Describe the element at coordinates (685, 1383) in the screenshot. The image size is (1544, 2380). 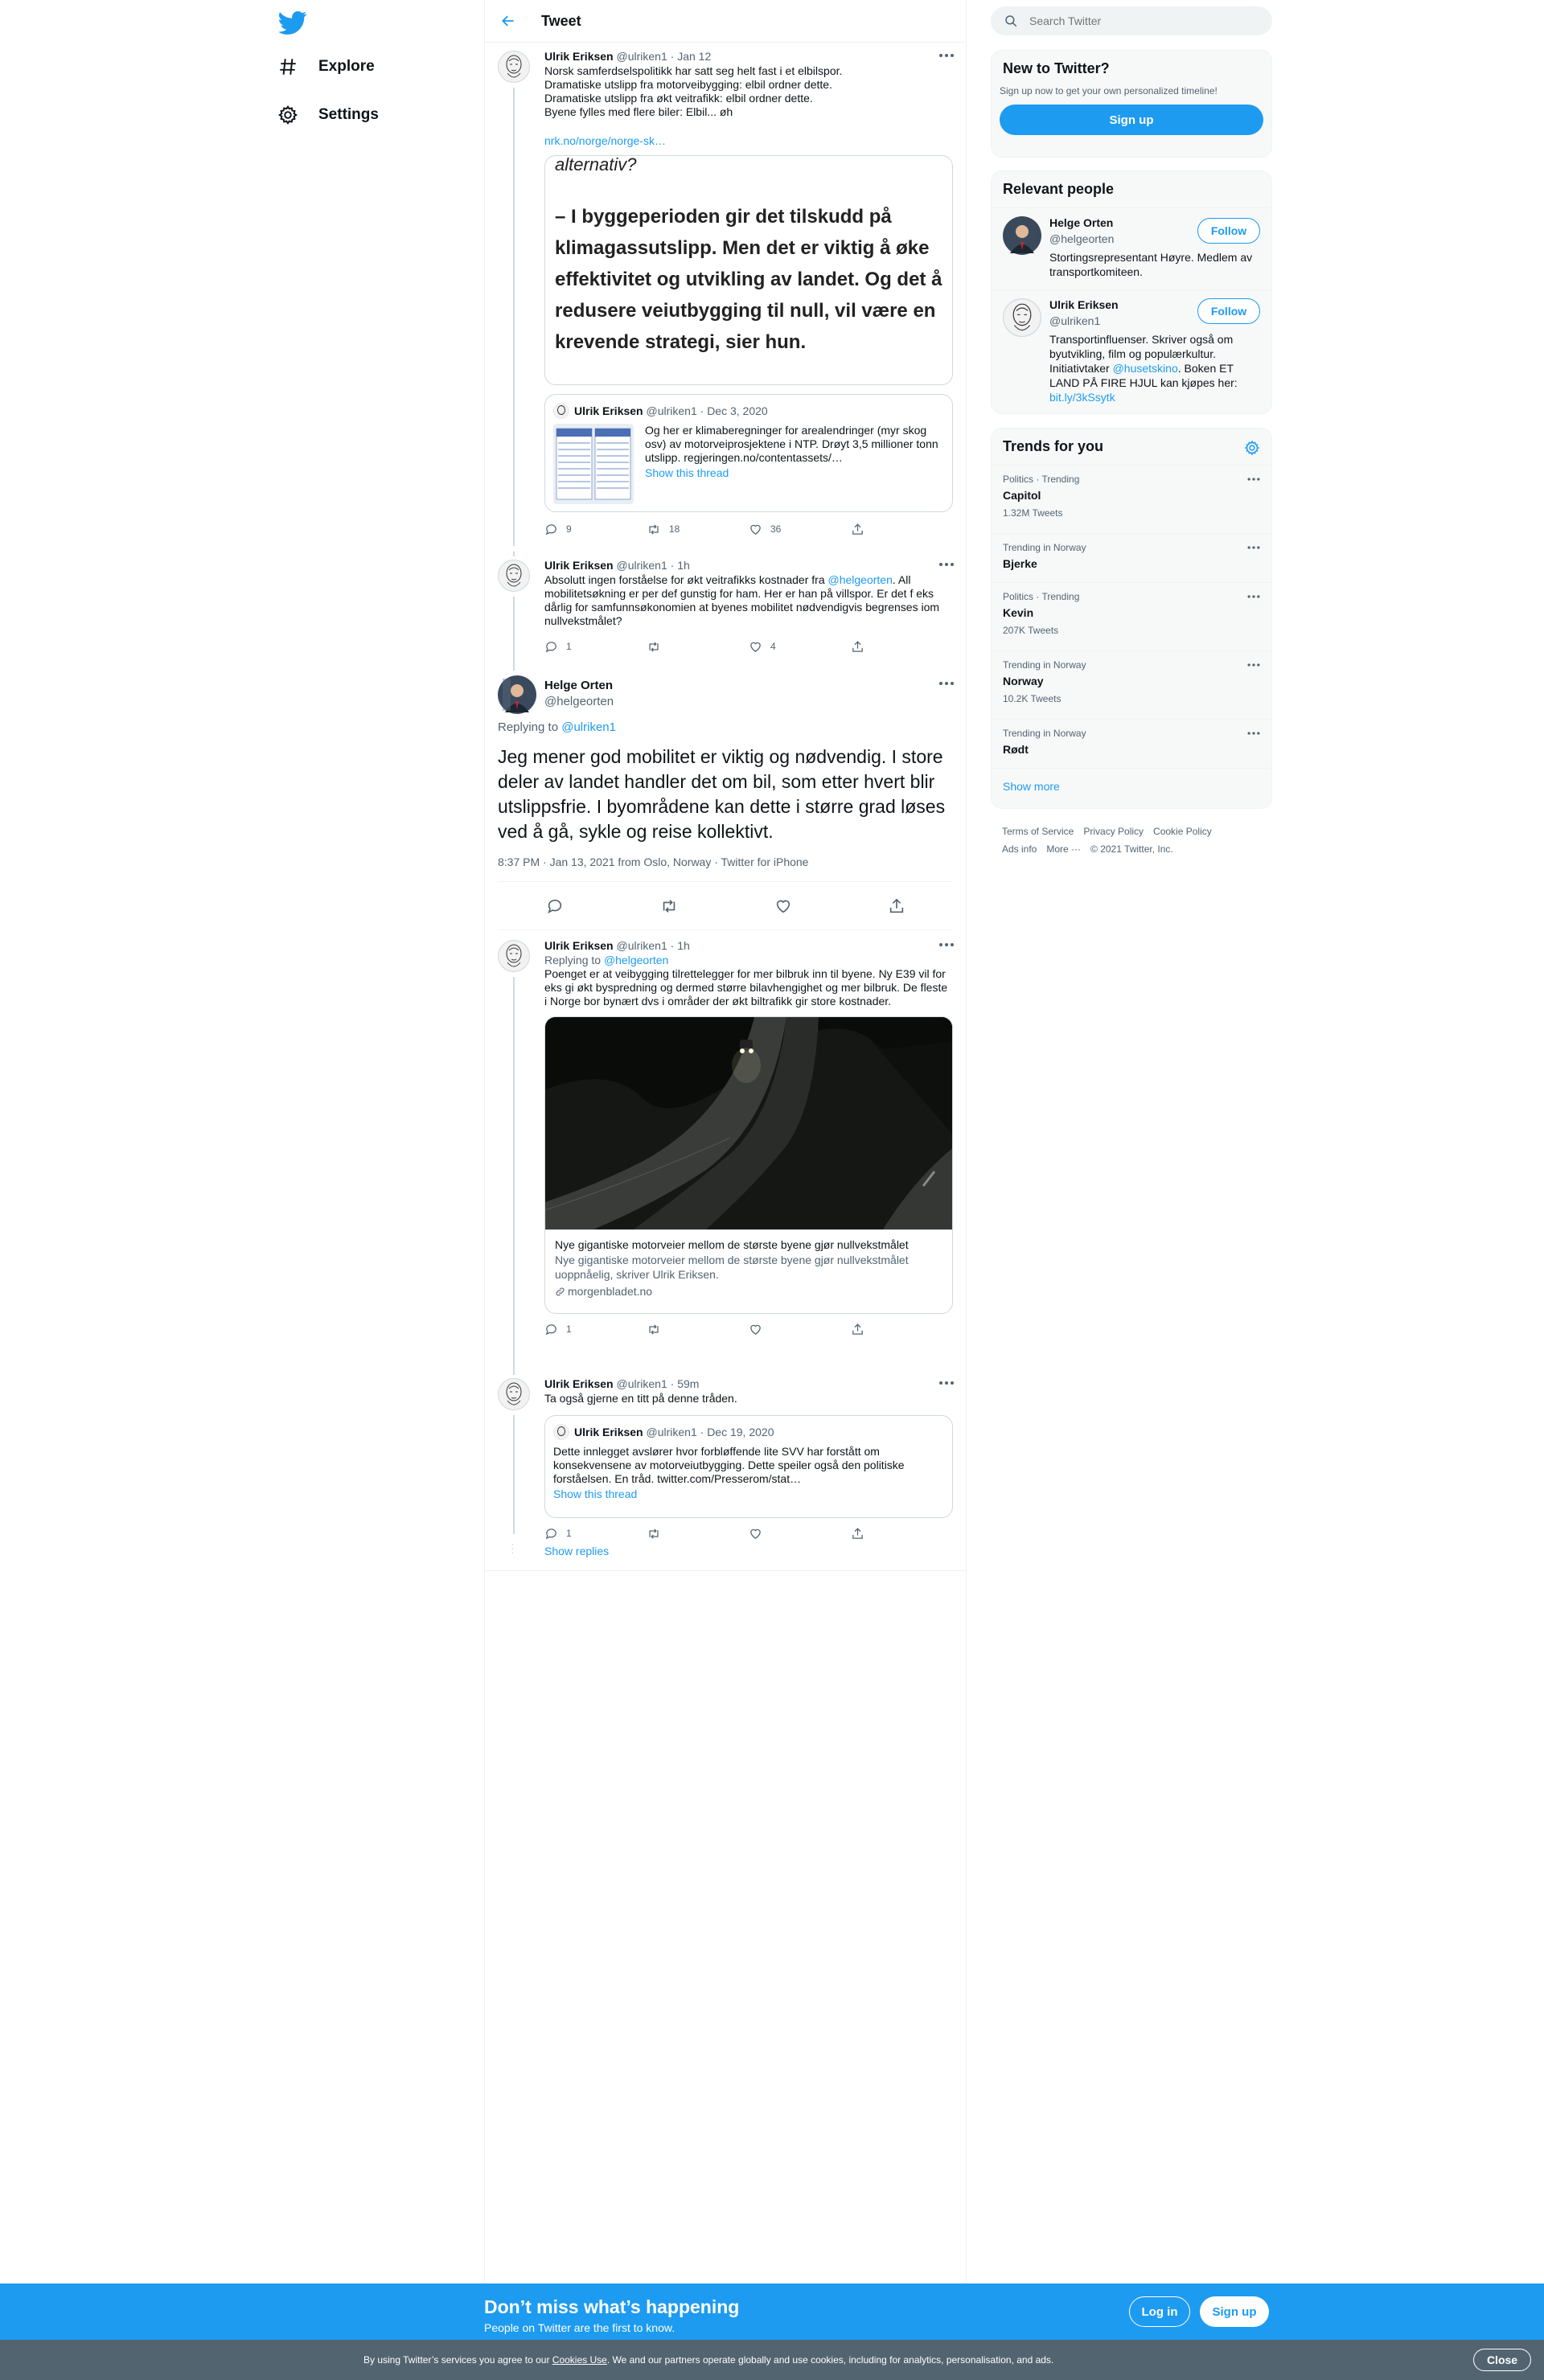
I see `tweet-time: · 59m` at that location.